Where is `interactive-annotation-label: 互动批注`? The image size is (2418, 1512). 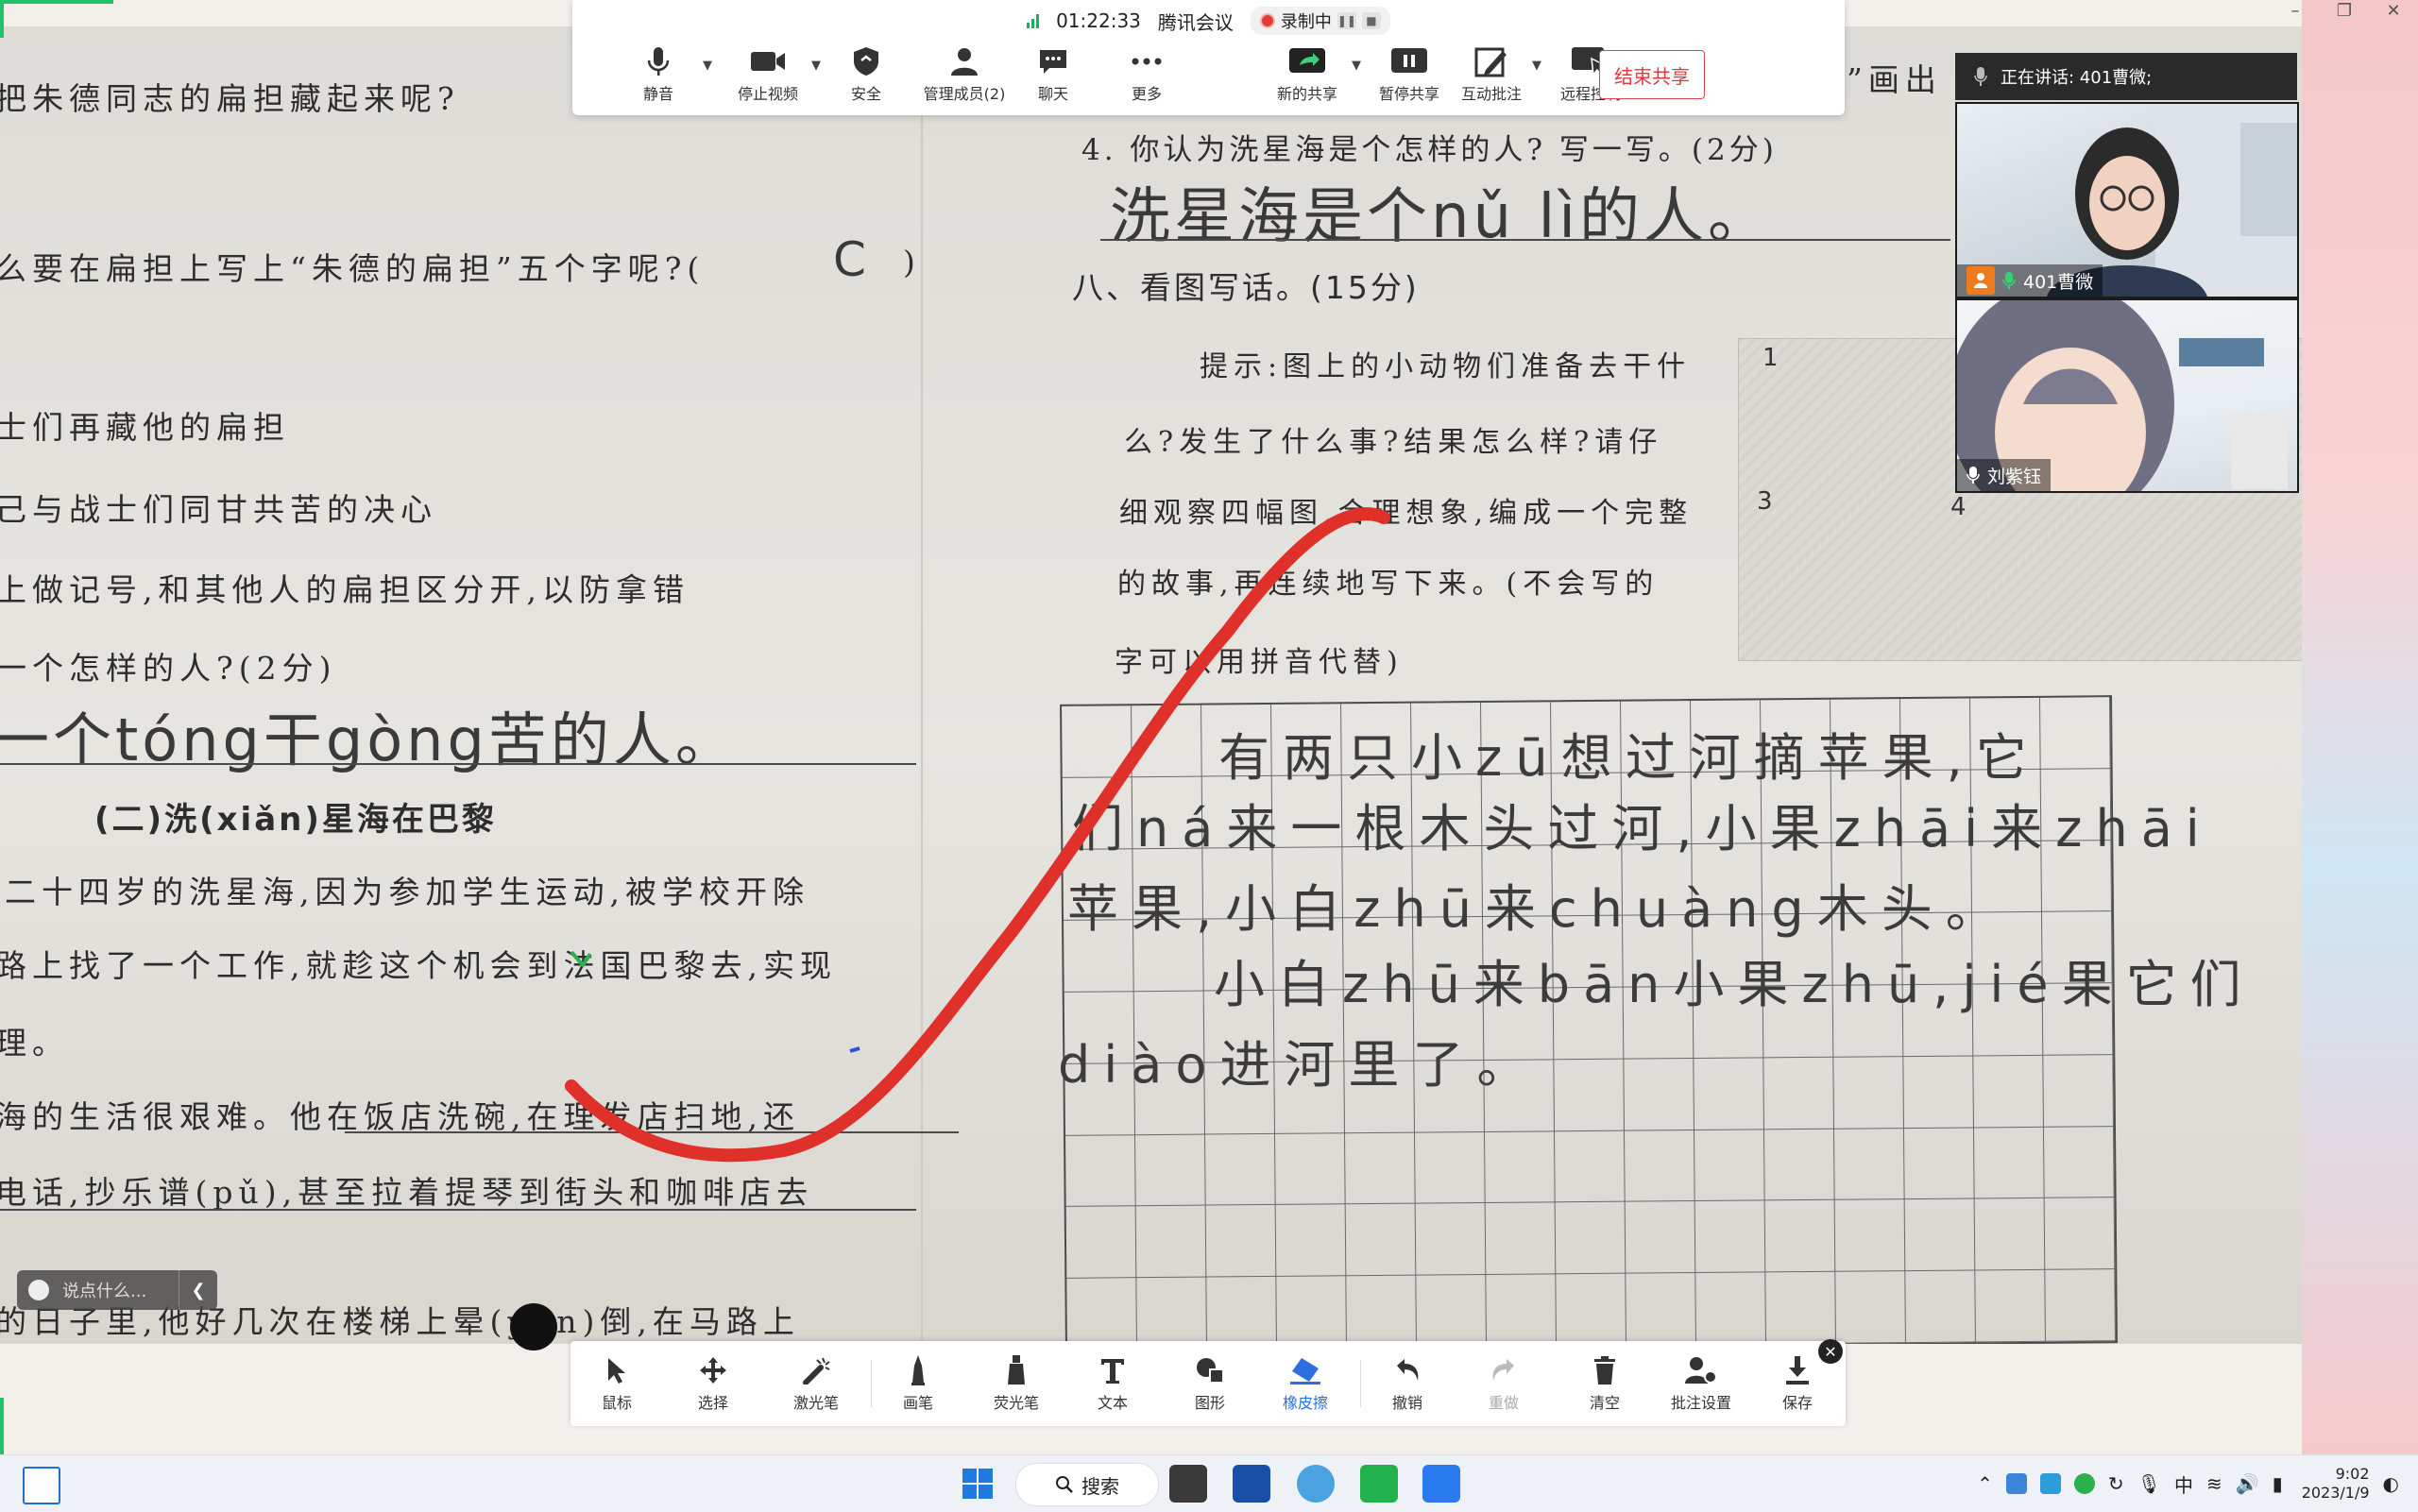 interactive-annotation-label: 互动批注 is located at coordinates (1491, 94).